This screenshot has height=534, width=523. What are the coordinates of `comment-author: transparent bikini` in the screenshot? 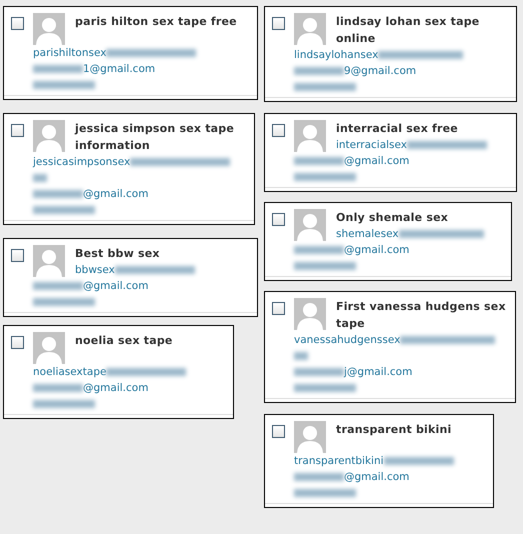 It's located at (394, 430).